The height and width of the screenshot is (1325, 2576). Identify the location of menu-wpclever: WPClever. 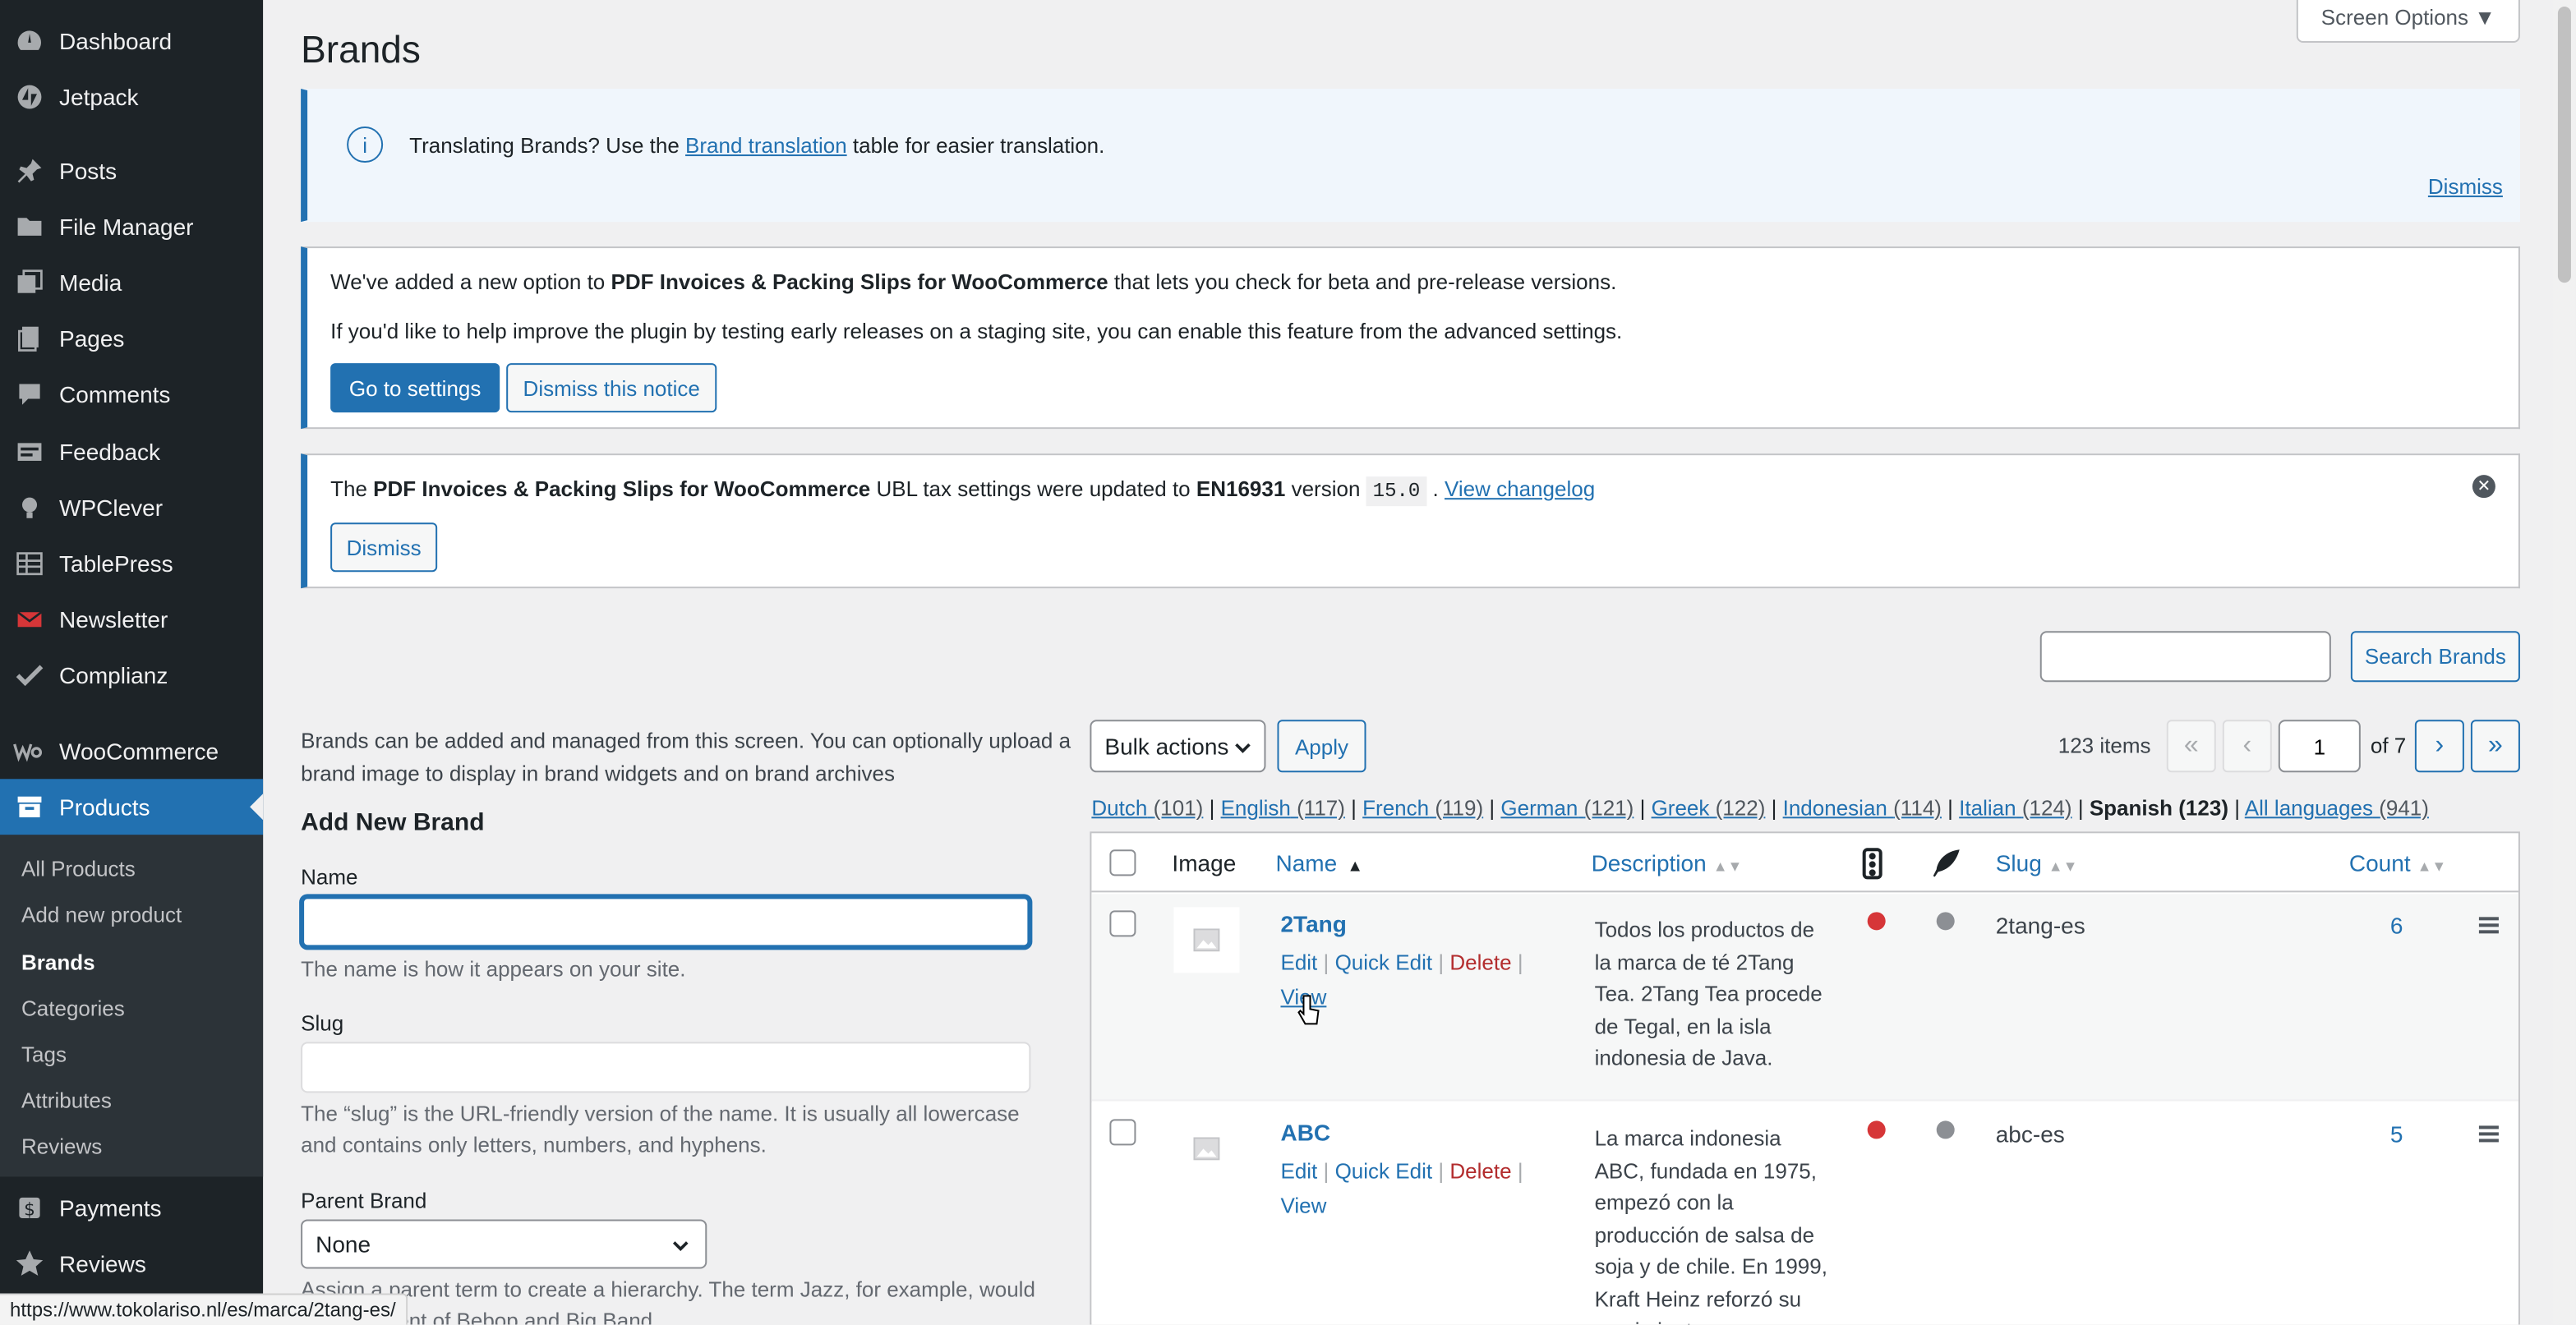
(131, 508).